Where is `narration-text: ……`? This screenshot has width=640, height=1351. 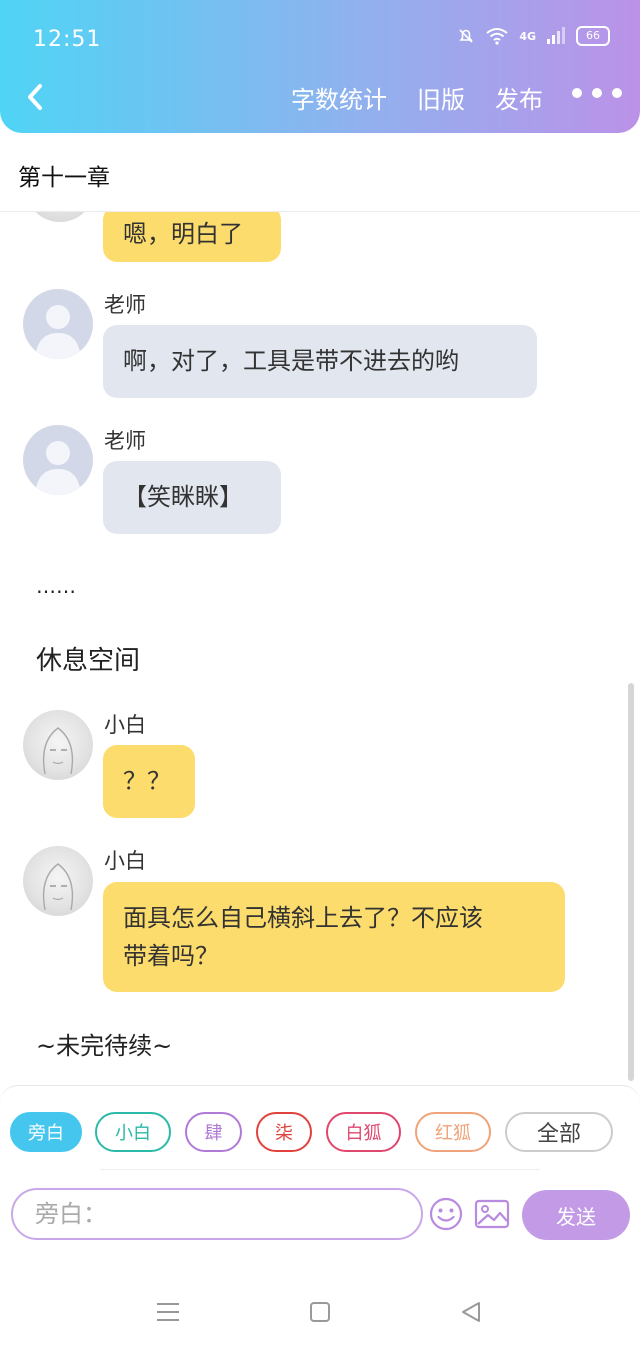
narration-text: …… is located at coordinates (56, 586).